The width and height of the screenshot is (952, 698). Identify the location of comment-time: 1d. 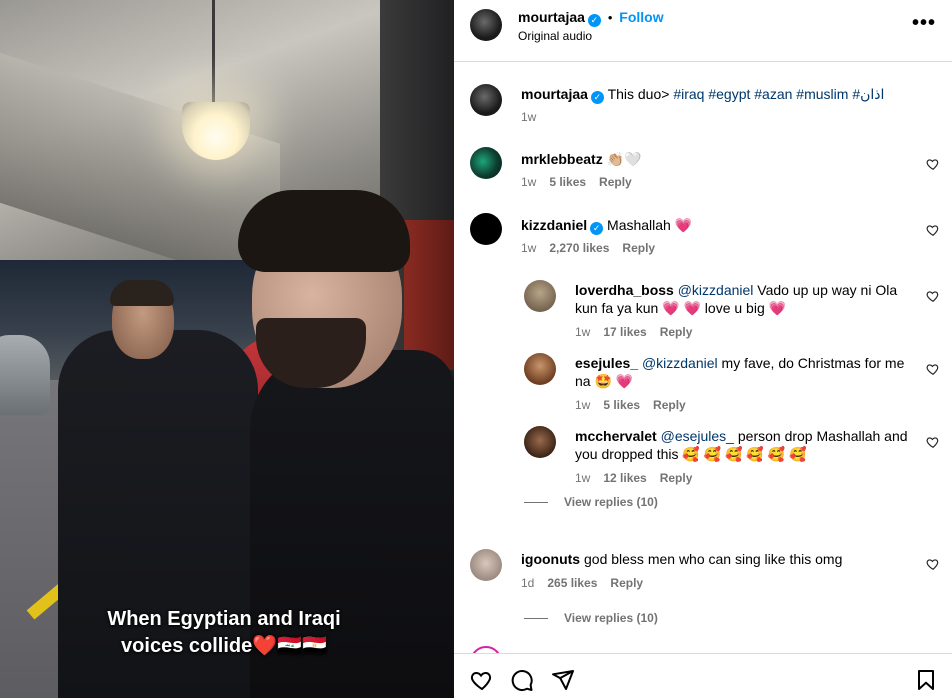
(528, 583).